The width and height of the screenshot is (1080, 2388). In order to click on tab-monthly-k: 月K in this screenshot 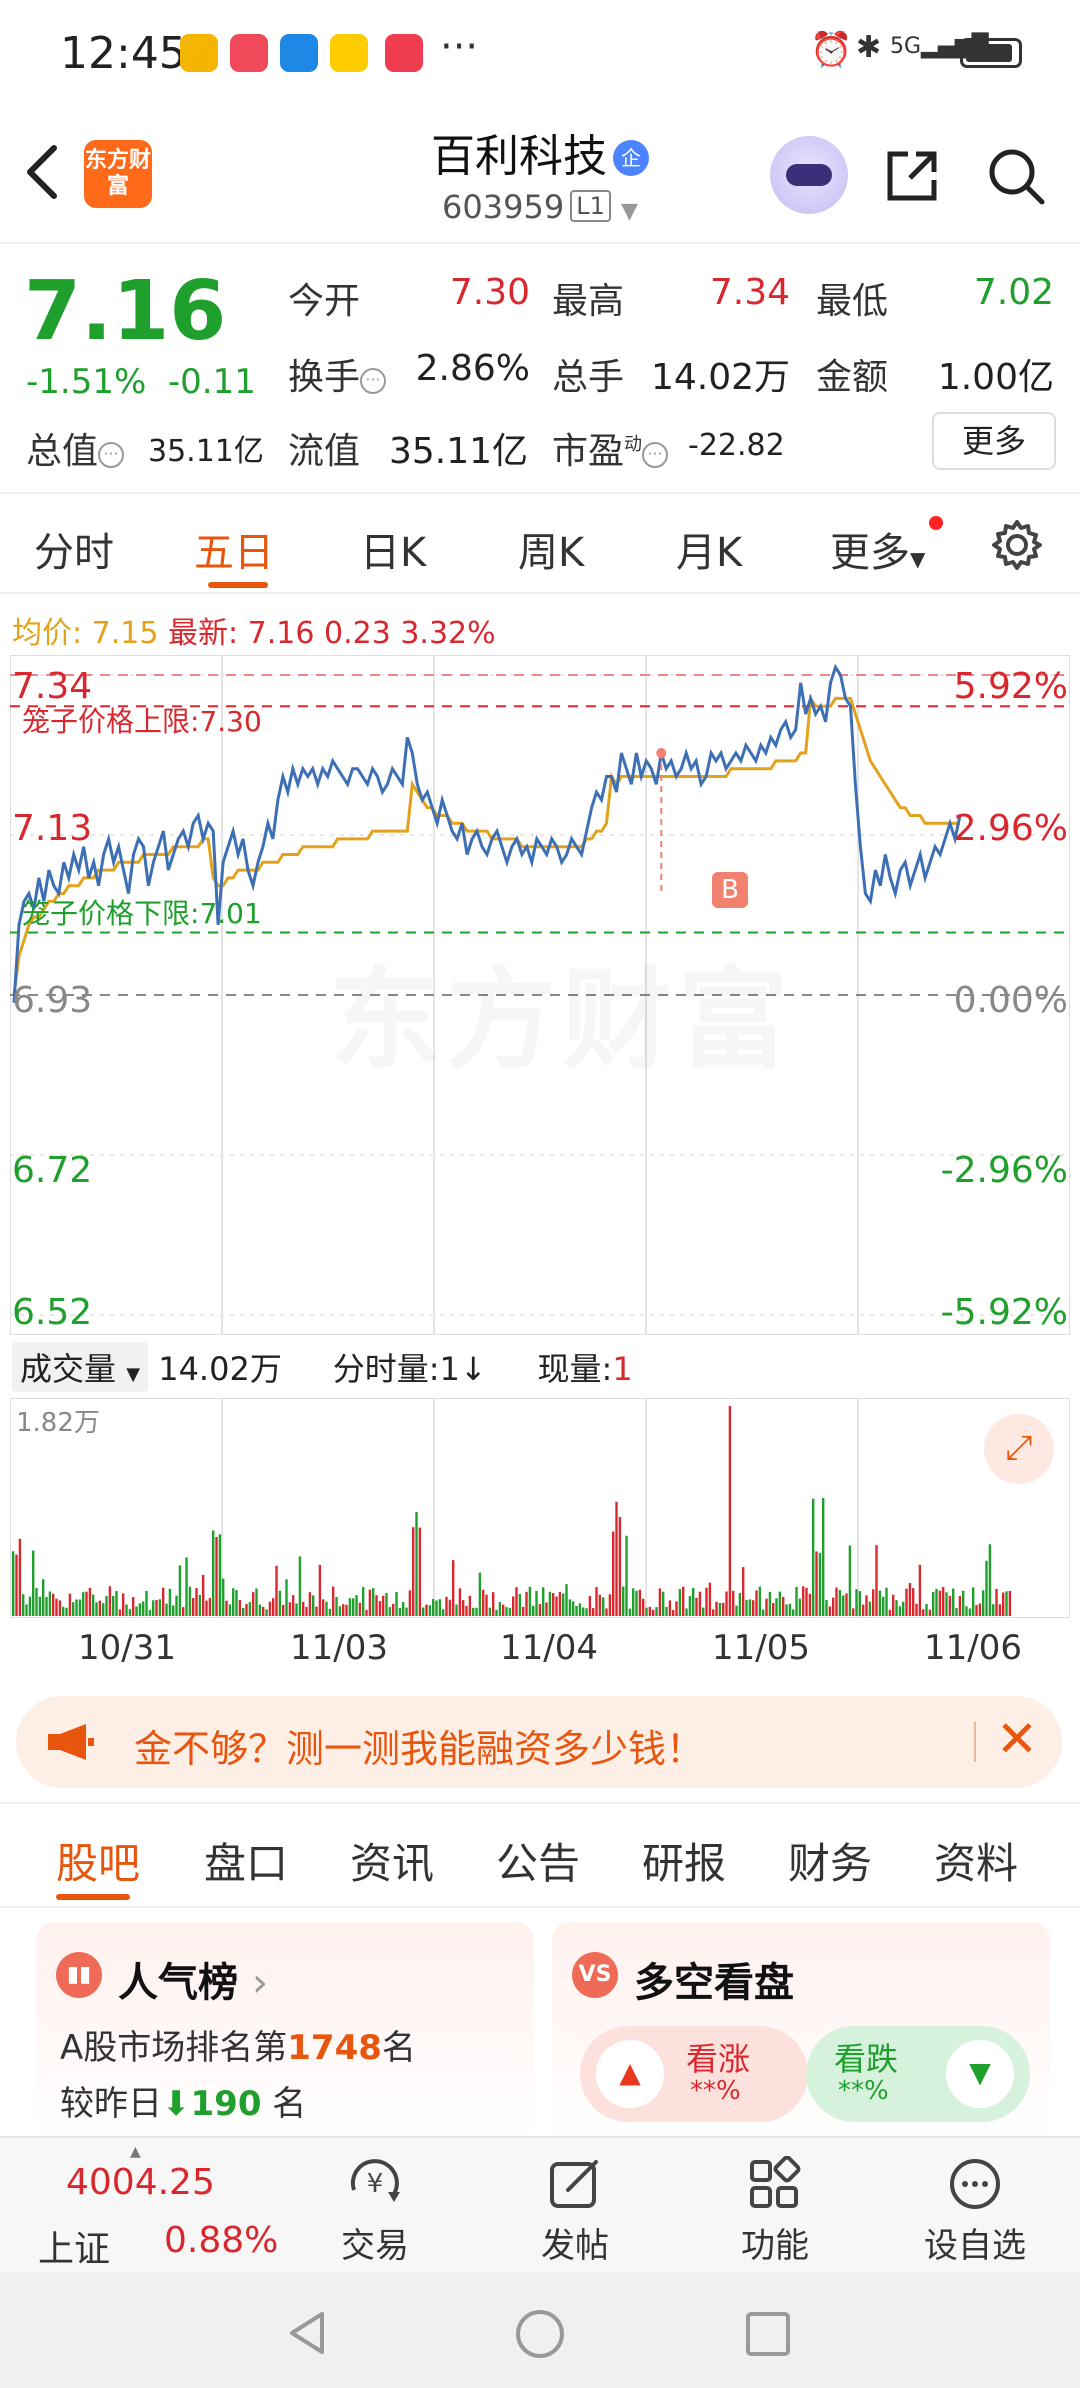, I will do `click(709, 549)`.